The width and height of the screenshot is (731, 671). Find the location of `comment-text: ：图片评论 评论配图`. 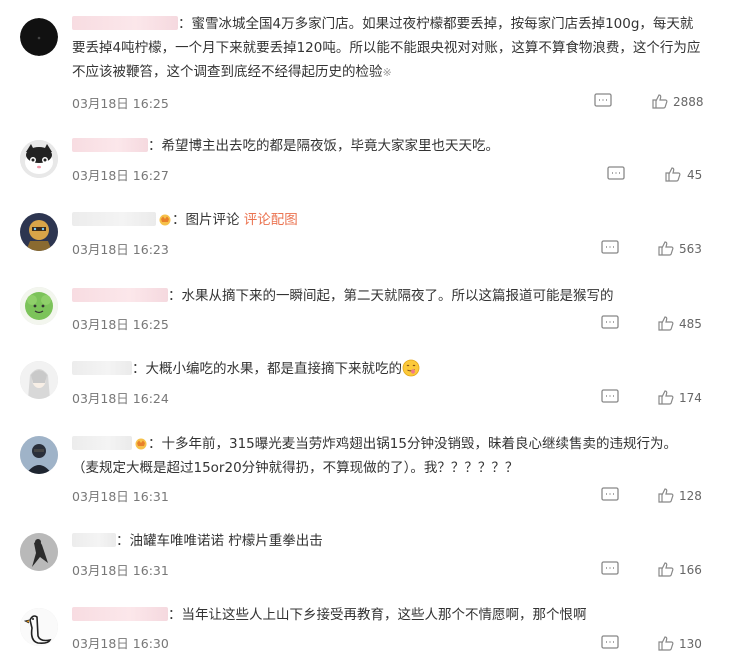

comment-text: ：图片评论 评论配图 is located at coordinates (392, 220).